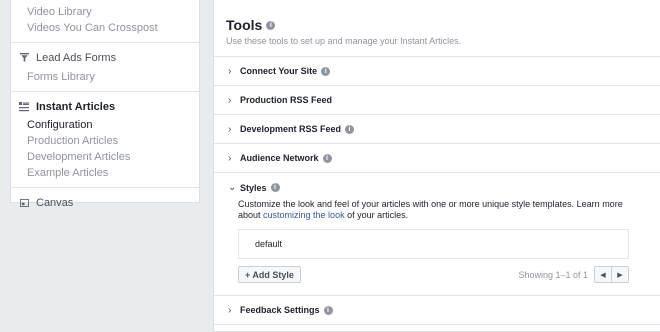 The image size is (660, 332). What do you see at coordinates (376, 215) in the screenshot?
I see `styles-description-tail: of your articles.` at bounding box center [376, 215].